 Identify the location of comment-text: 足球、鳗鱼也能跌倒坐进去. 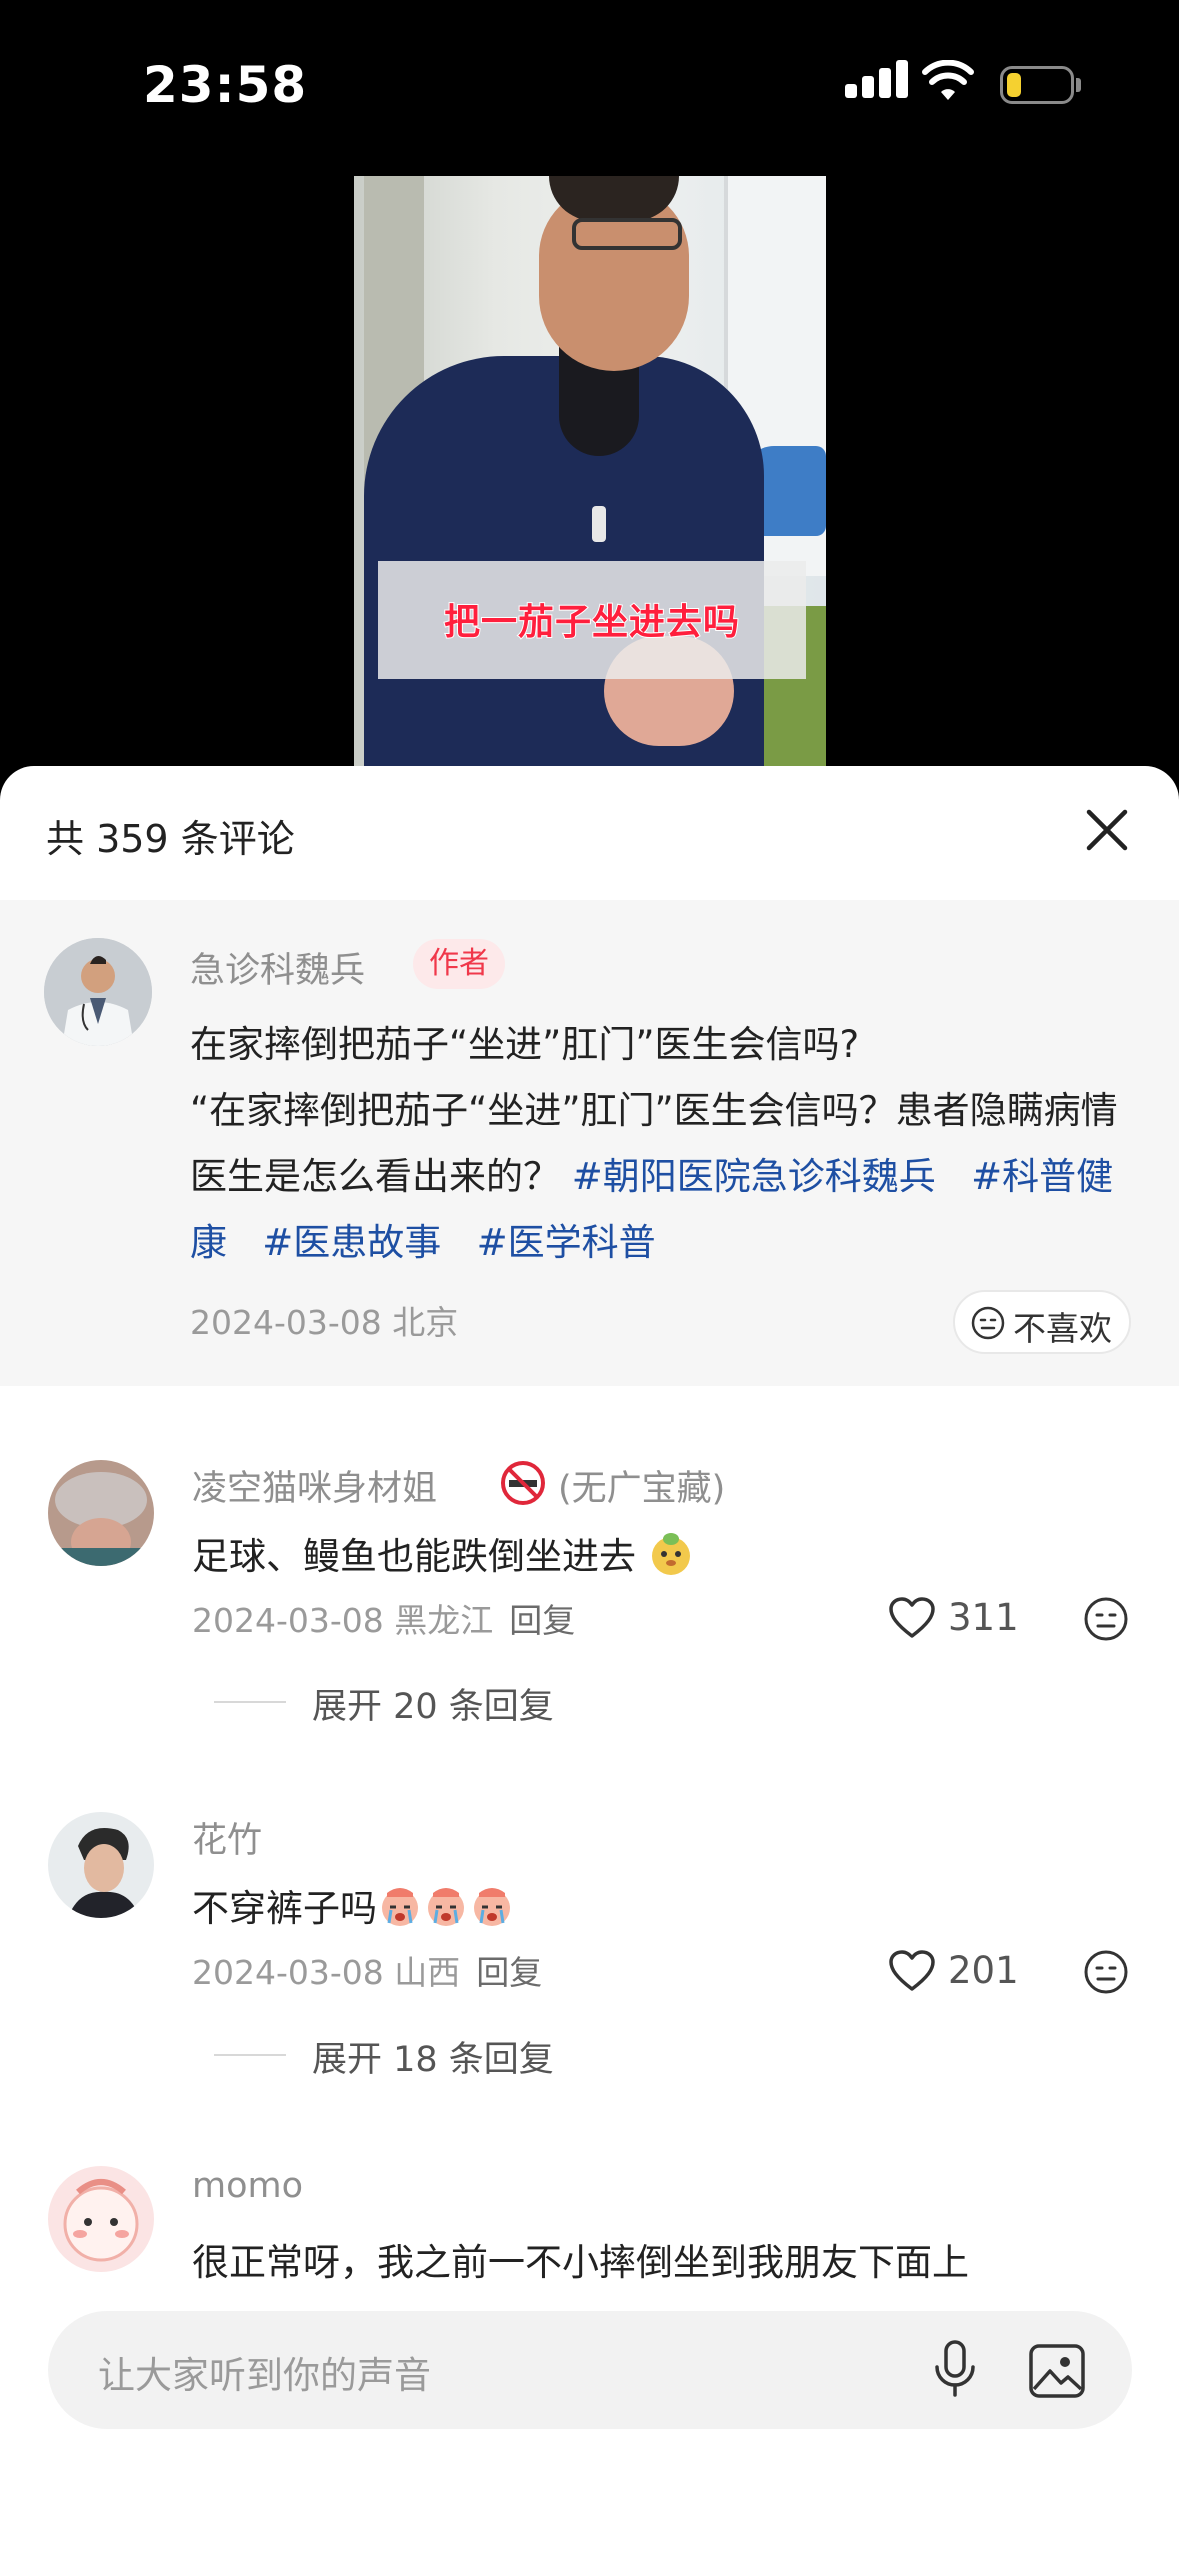
(443, 1553).